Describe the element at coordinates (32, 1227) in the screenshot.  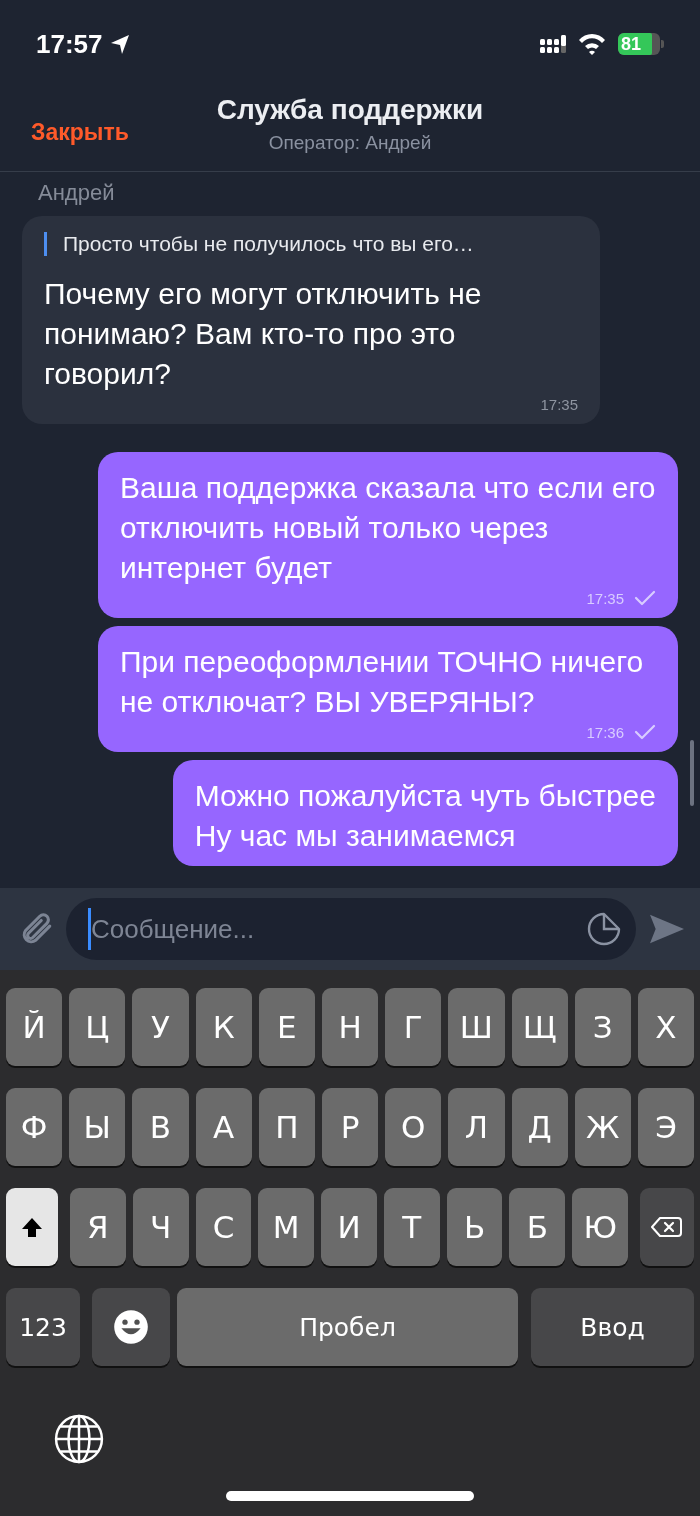
I see `shift-key` at that location.